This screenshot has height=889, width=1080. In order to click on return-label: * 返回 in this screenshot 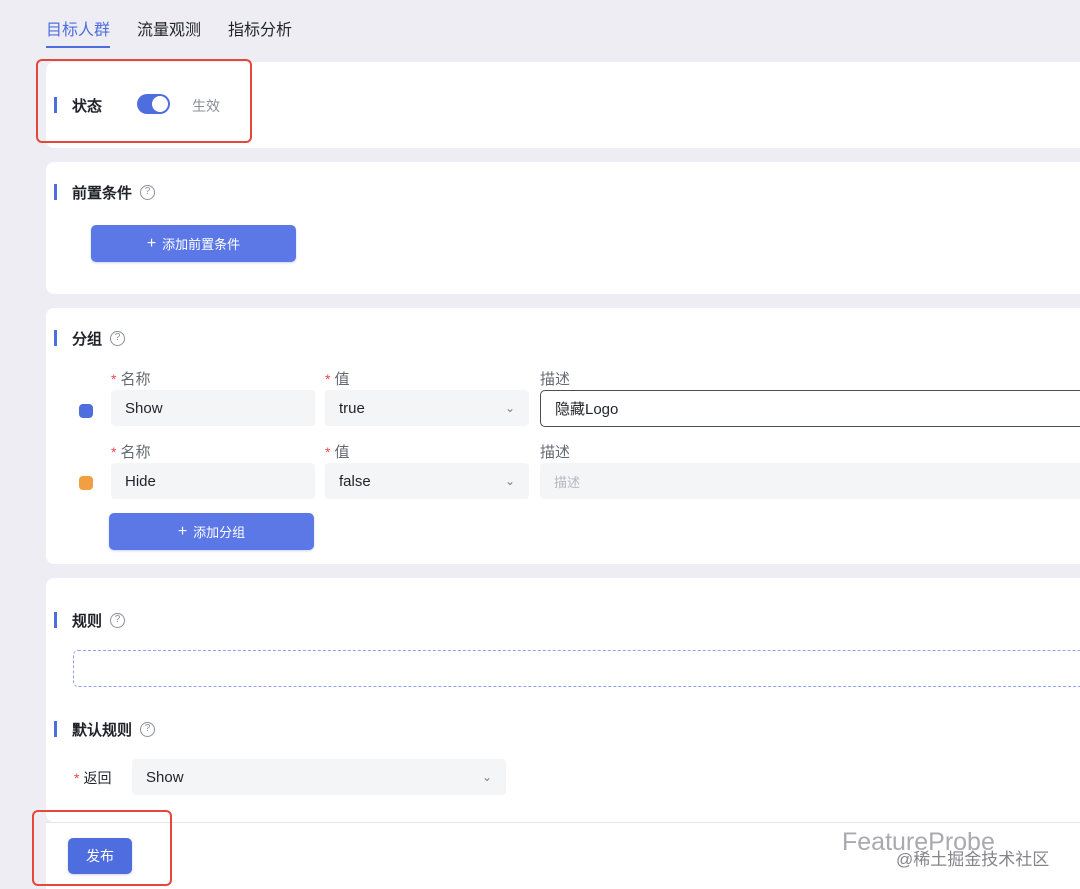, I will do `click(92, 778)`.